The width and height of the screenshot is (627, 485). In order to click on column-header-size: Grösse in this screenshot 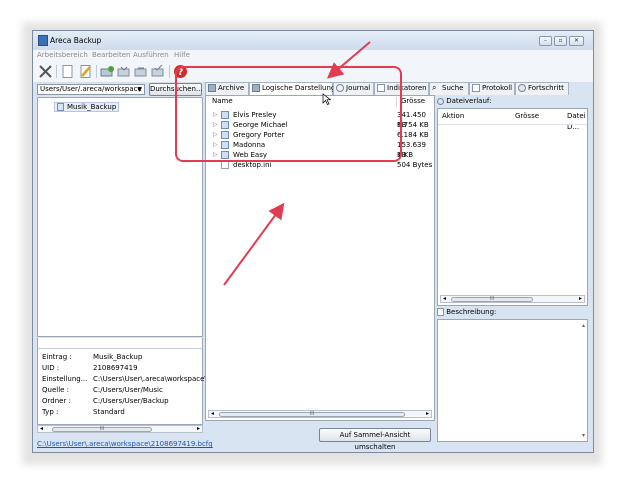, I will do `click(413, 102)`.